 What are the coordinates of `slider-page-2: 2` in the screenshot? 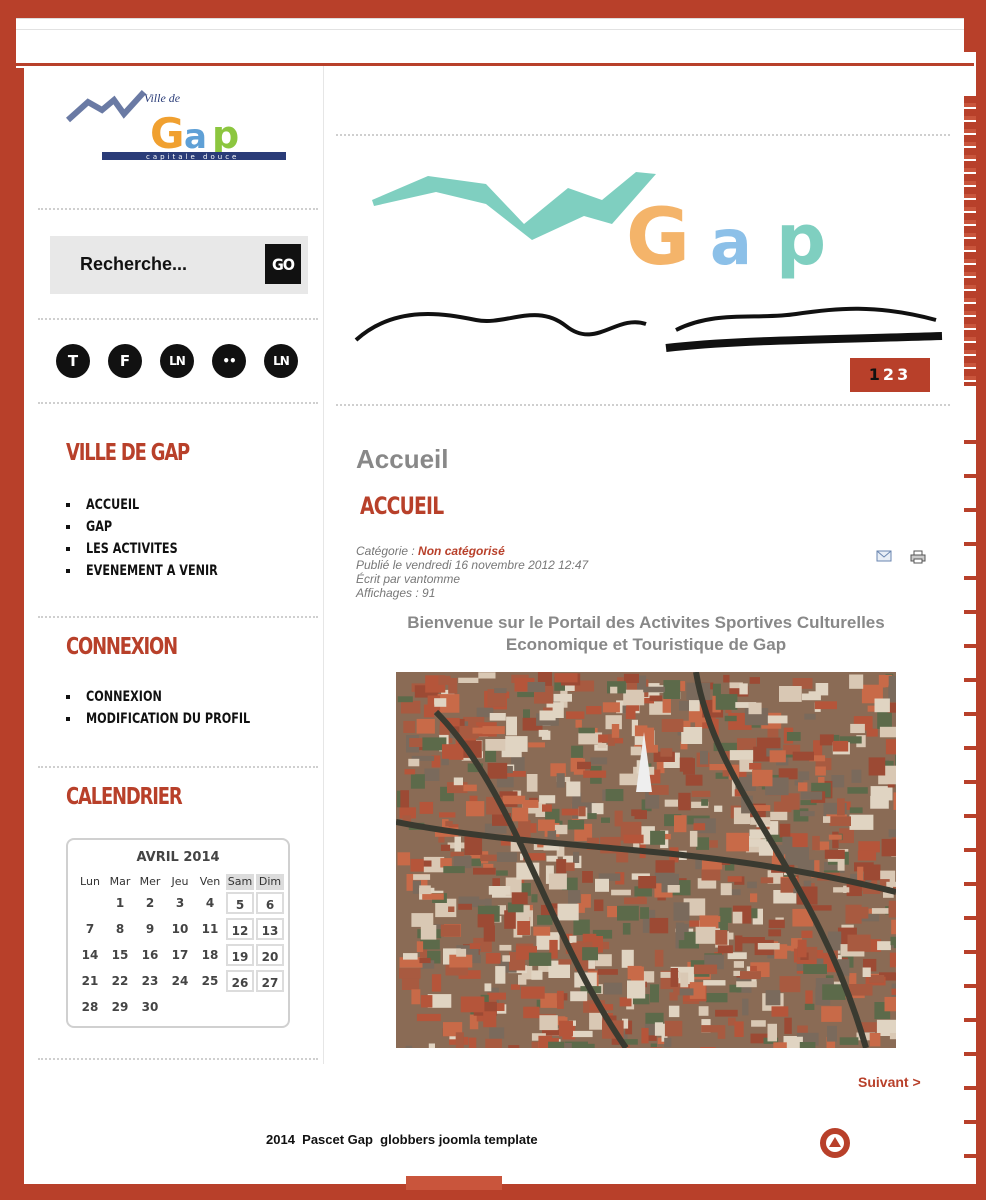 It's located at (890, 374).